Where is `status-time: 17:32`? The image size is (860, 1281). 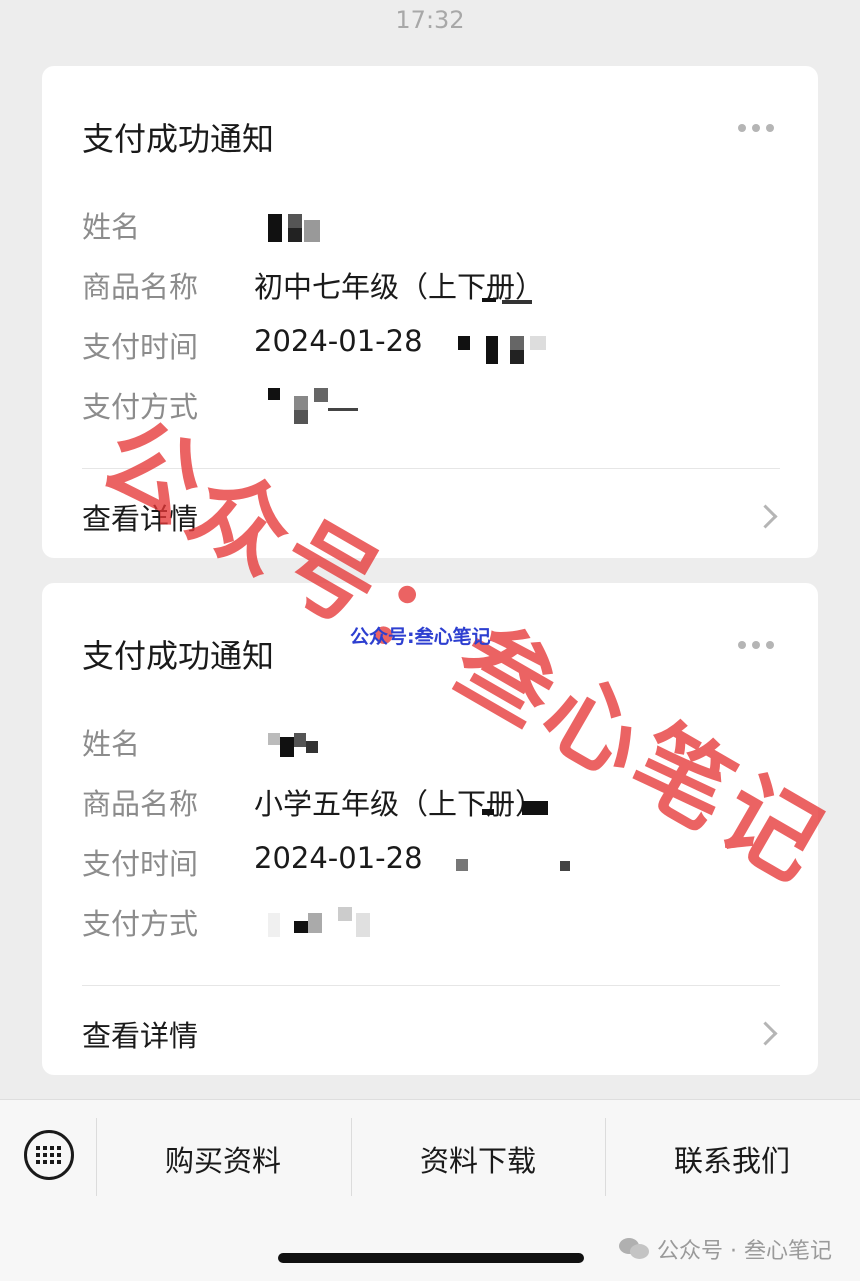 status-time: 17:32 is located at coordinates (430, 20).